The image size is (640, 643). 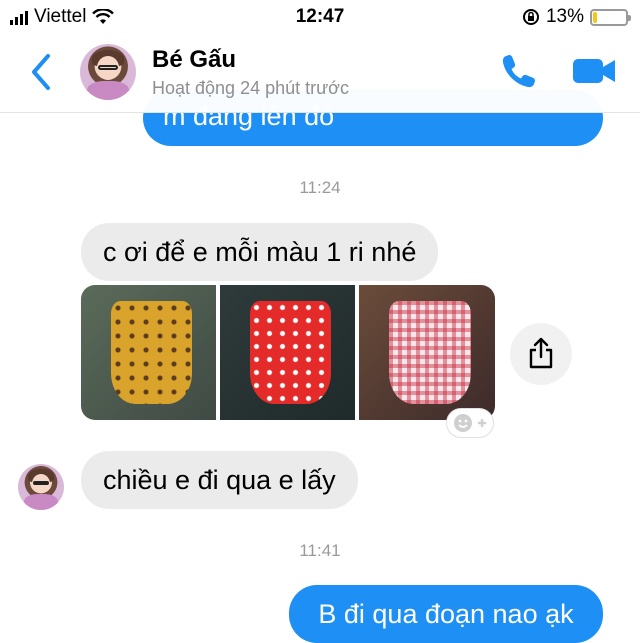 What do you see at coordinates (41, 72) in the screenshot?
I see `back-chevron-icon` at bounding box center [41, 72].